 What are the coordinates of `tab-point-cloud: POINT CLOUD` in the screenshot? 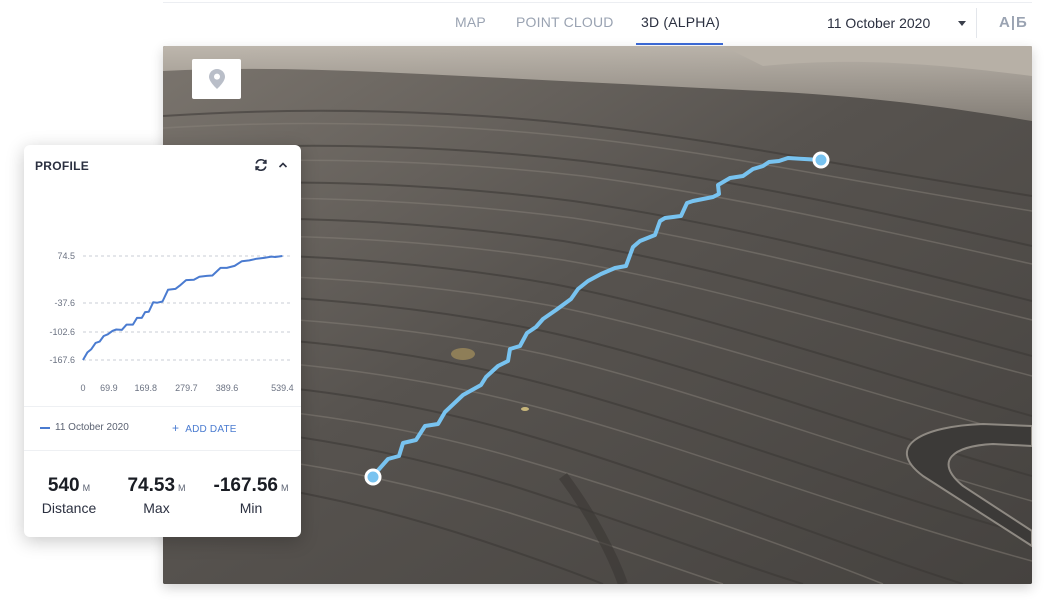 It's located at (565, 22).